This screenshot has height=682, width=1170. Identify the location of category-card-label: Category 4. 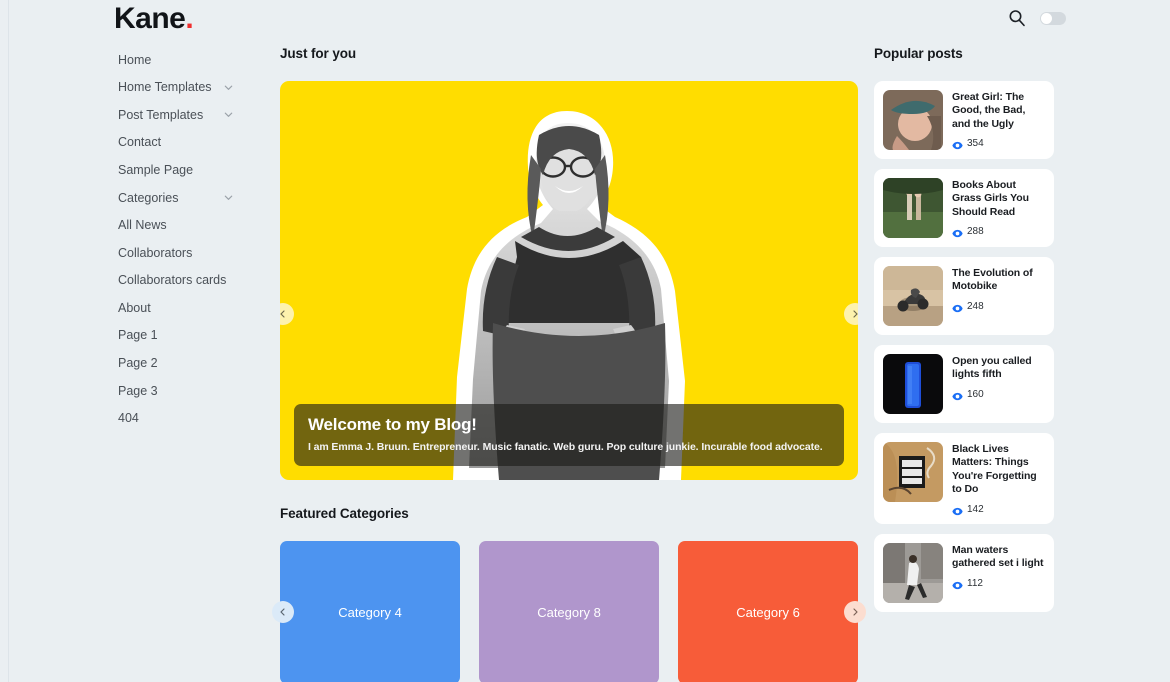
(370, 612).